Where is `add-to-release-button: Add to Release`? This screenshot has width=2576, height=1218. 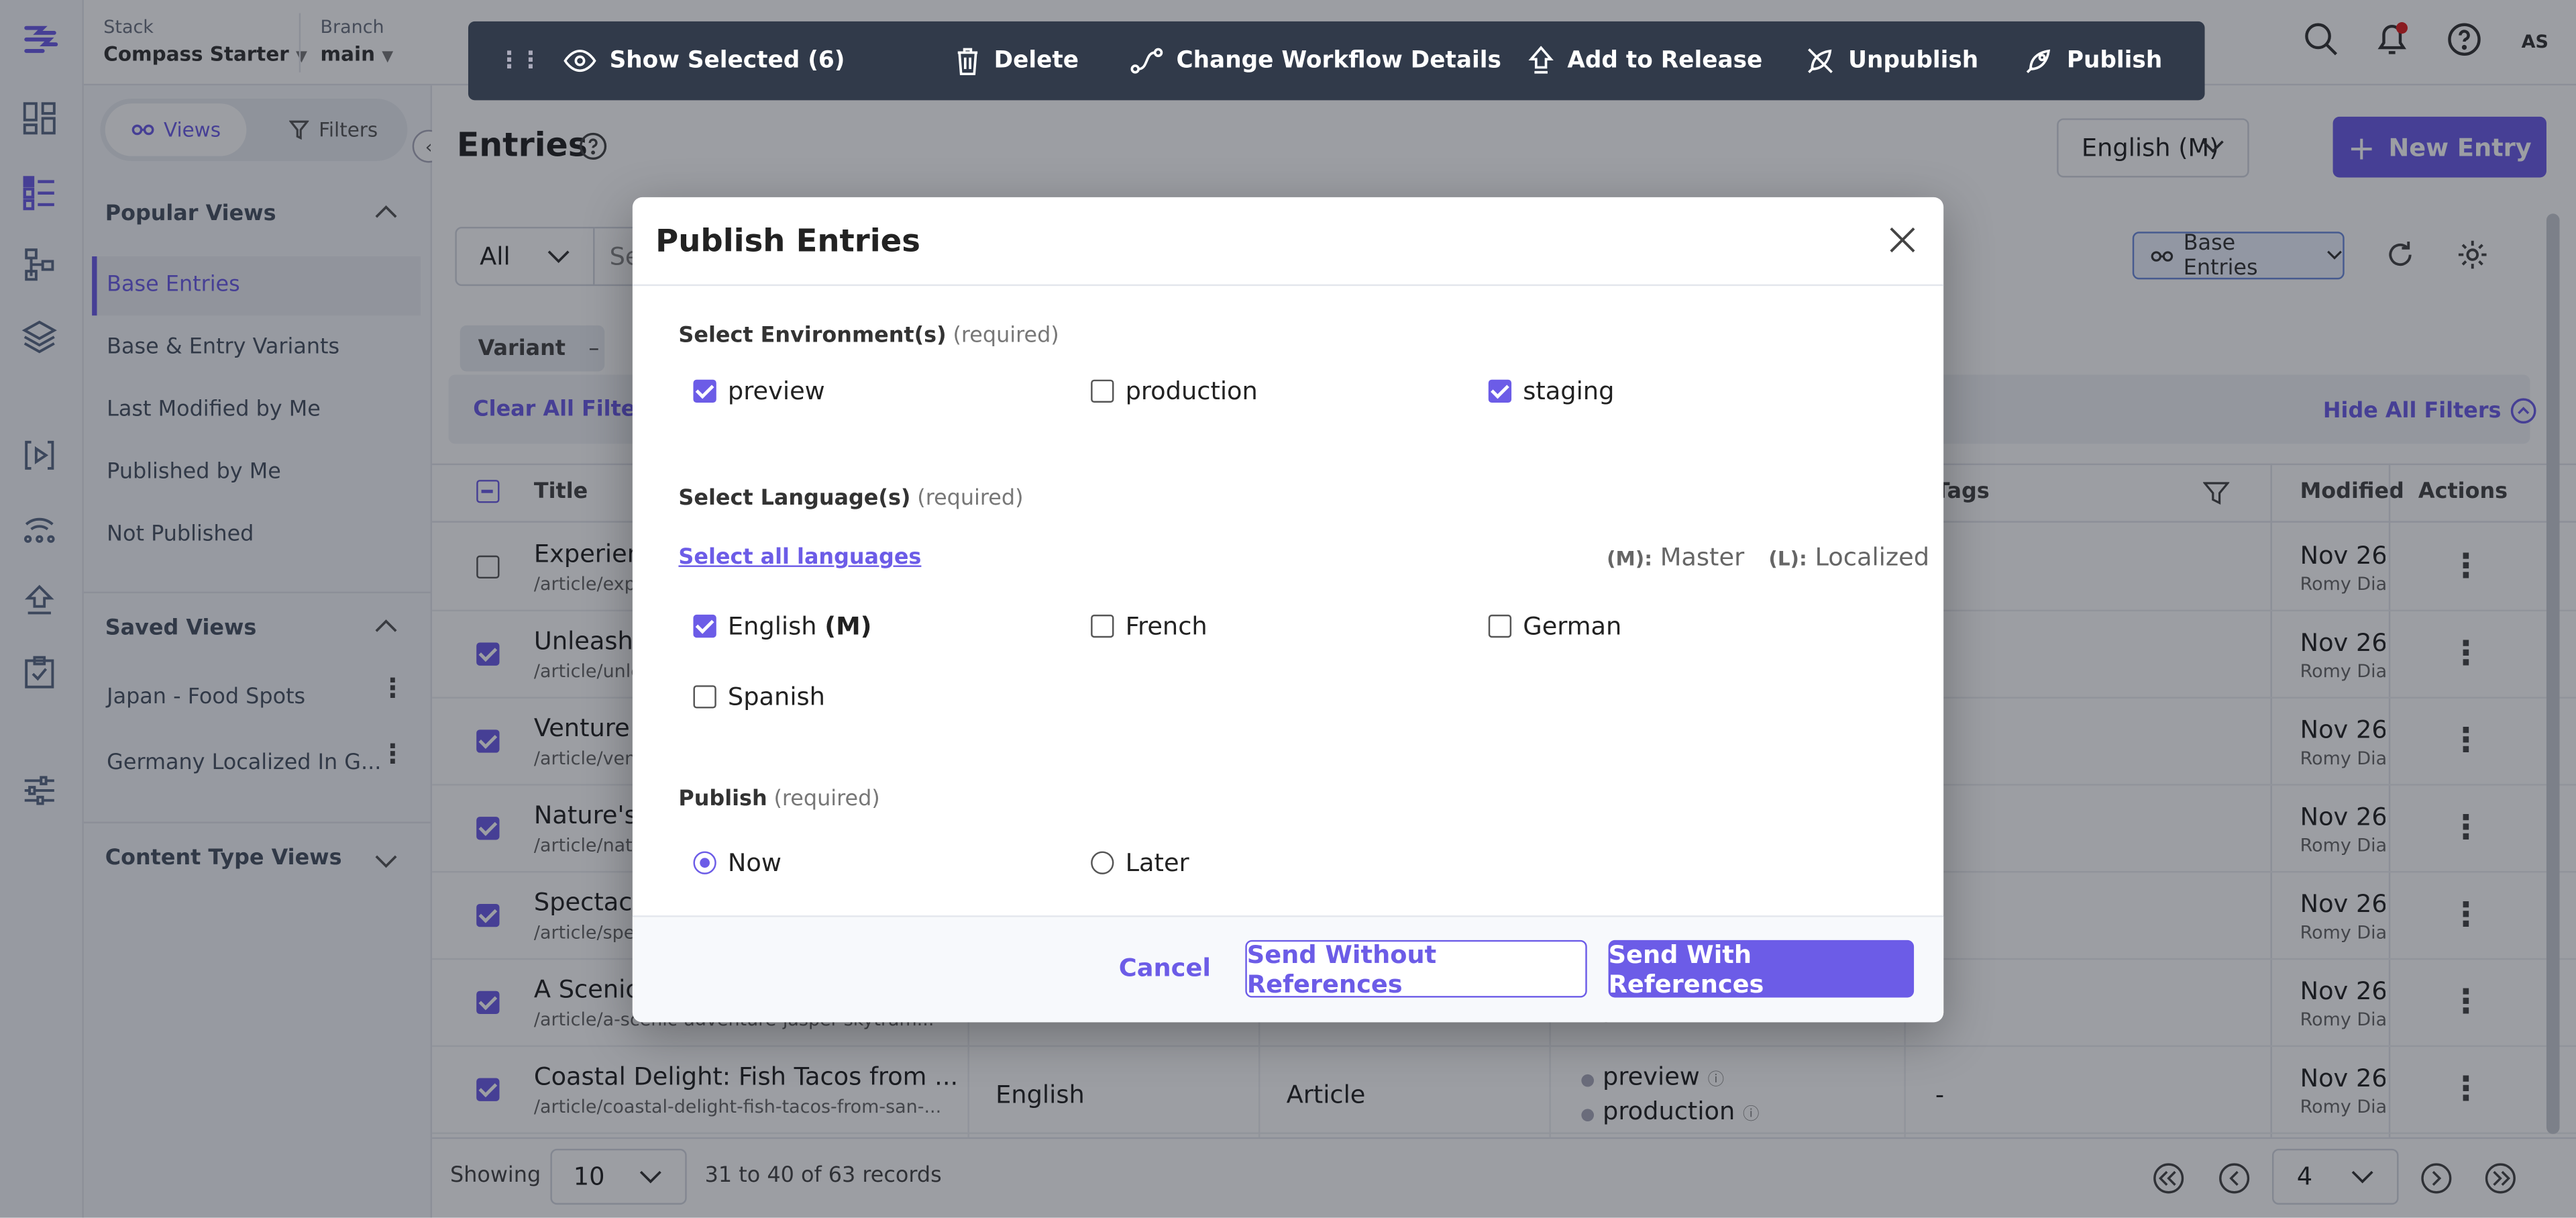
add-to-release-button: Add to Release is located at coordinates (1645, 61).